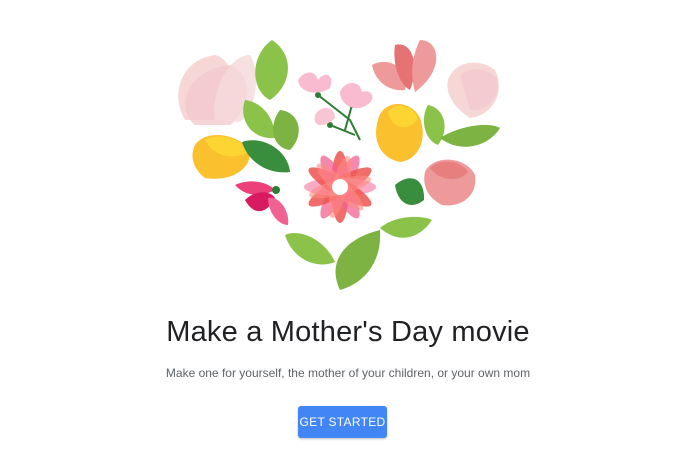 The width and height of the screenshot is (696, 464). I want to click on small-blossom-icon, so click(335, 106).